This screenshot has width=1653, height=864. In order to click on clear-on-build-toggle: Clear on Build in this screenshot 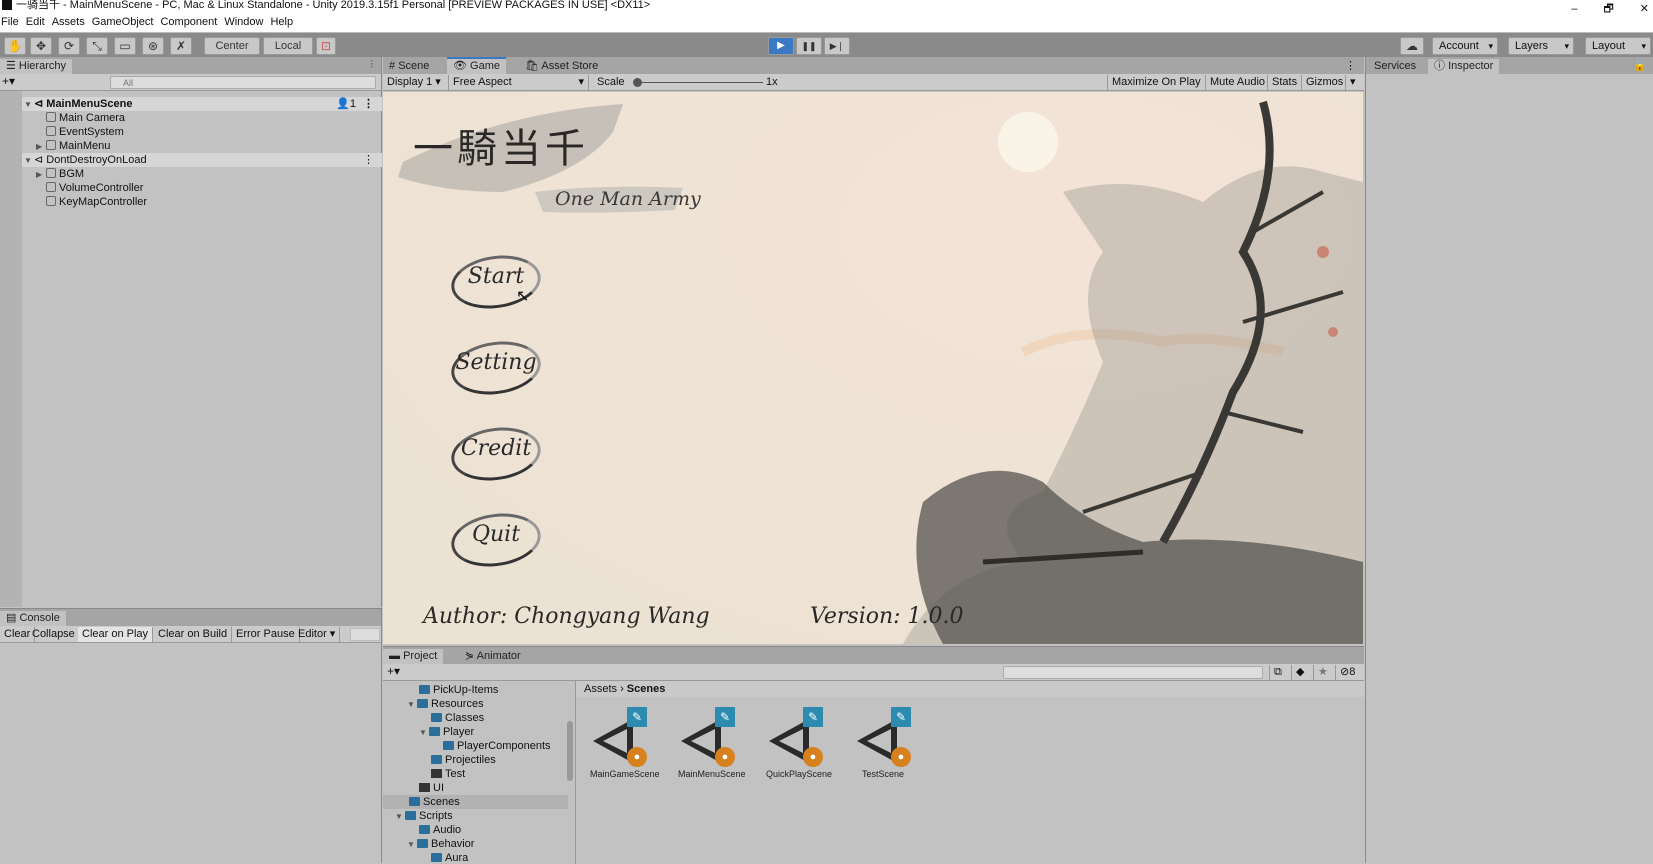, I will do `click(193, 634)`.